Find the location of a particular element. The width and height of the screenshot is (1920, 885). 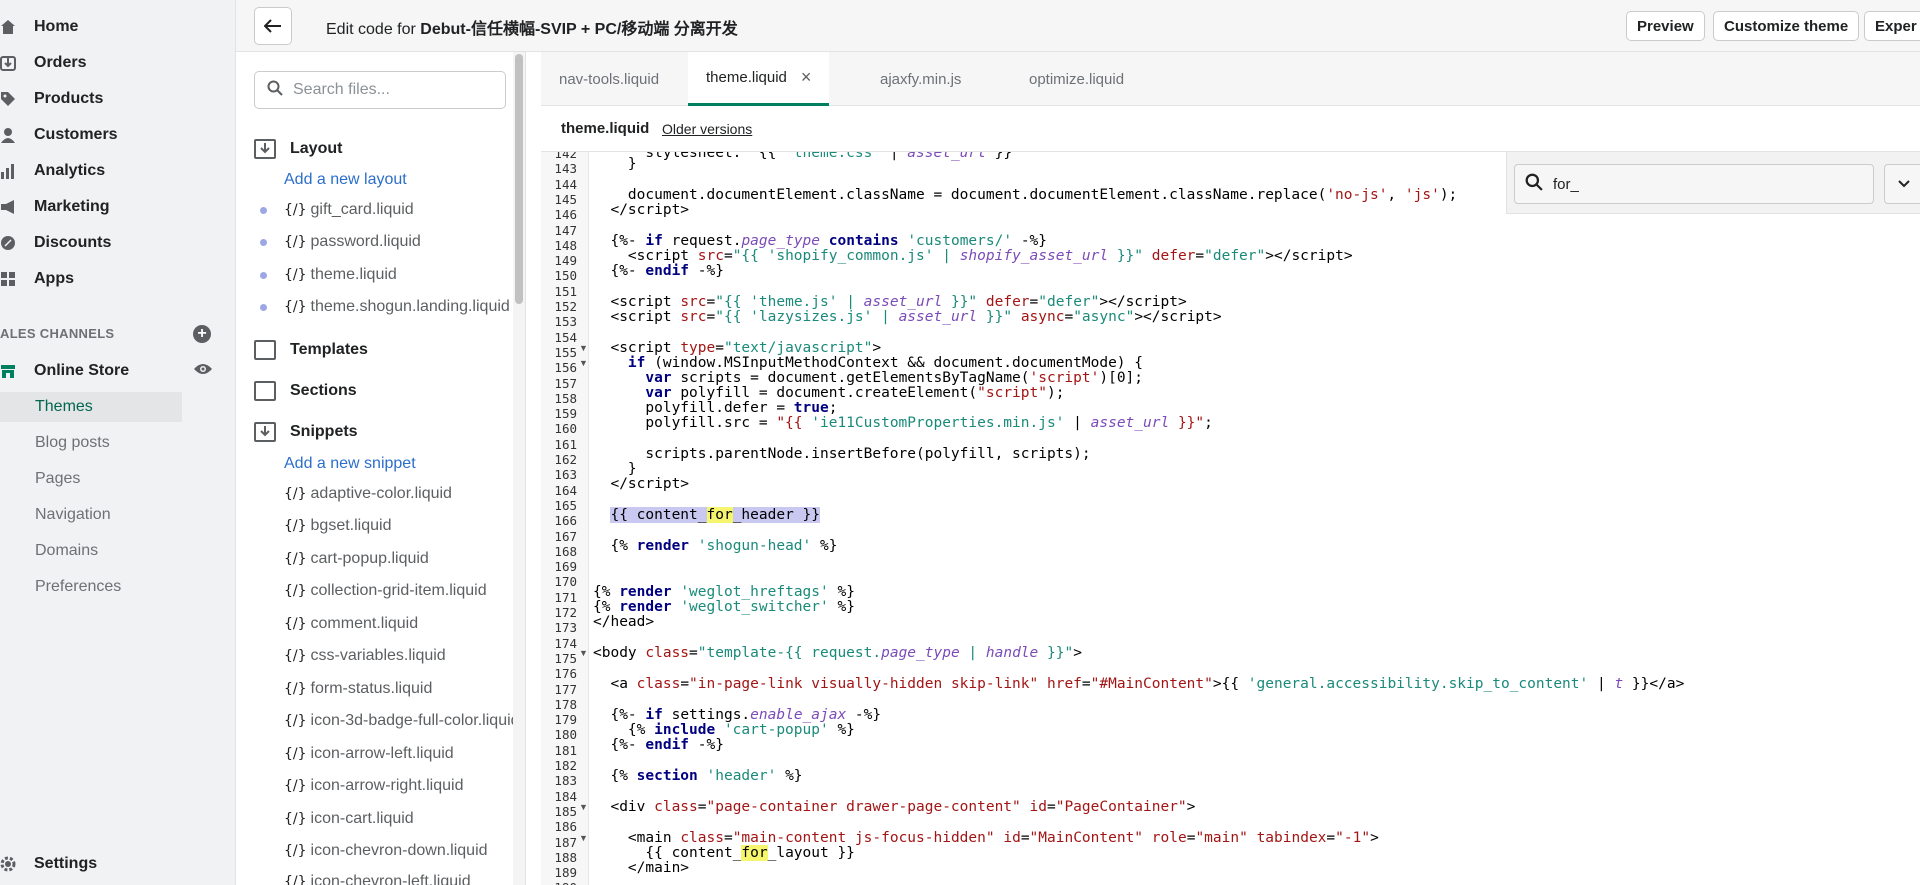

file-snippet: {/} icon-cart.liquid is located at coordinates (337, 819).